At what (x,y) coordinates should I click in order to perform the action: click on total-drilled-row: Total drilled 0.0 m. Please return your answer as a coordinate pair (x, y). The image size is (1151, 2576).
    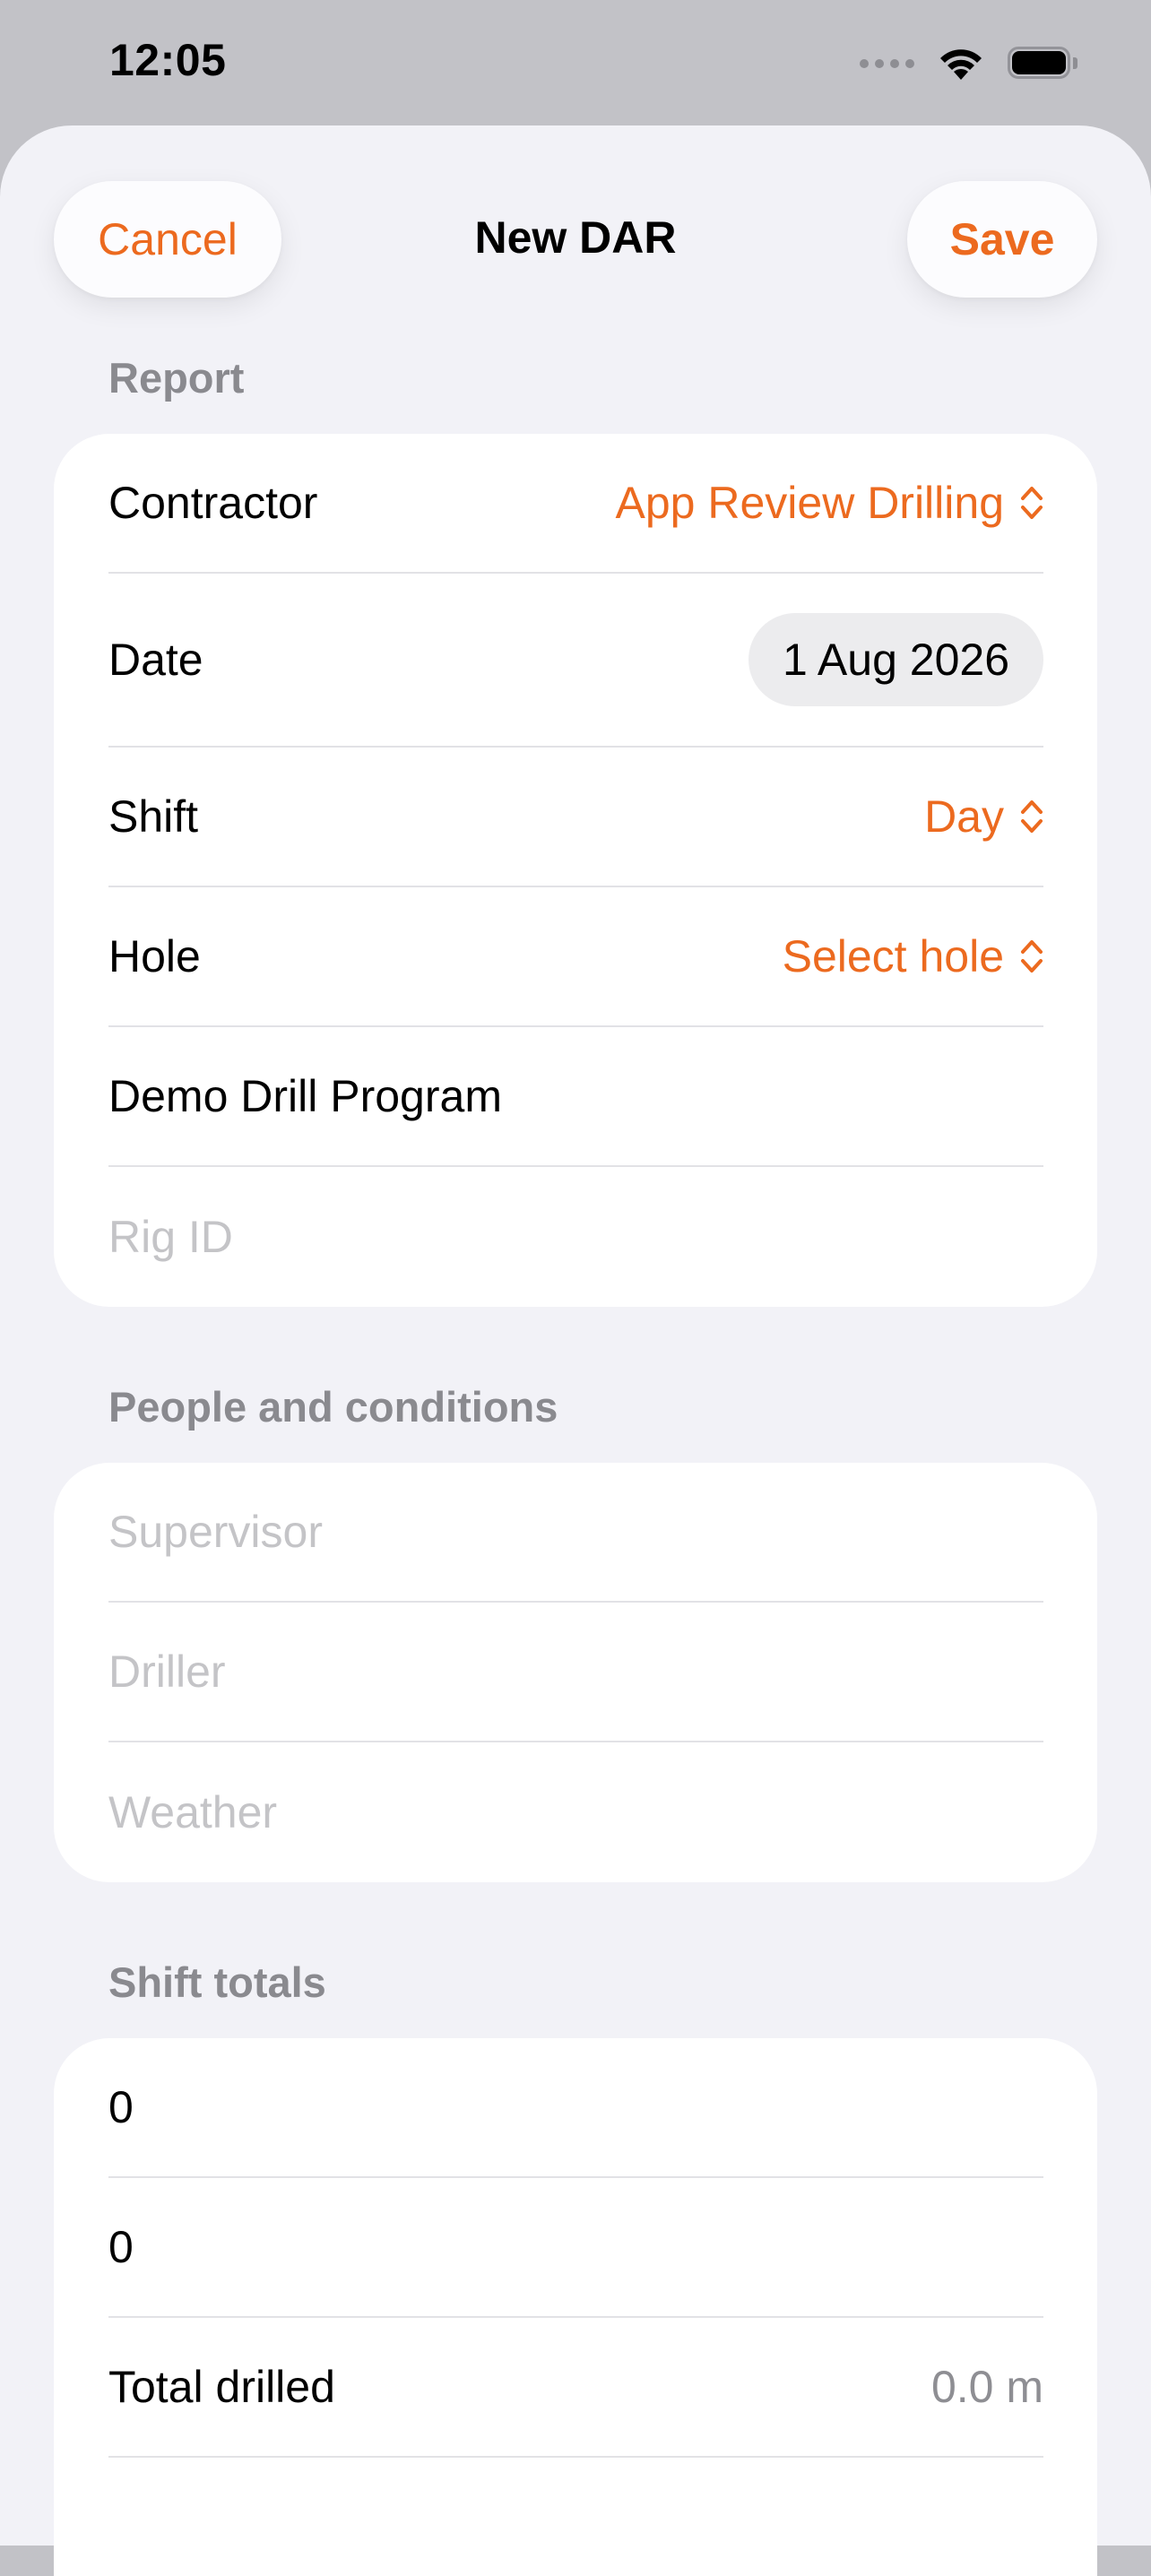
    Looking at the image, I should click on (575, 2388).